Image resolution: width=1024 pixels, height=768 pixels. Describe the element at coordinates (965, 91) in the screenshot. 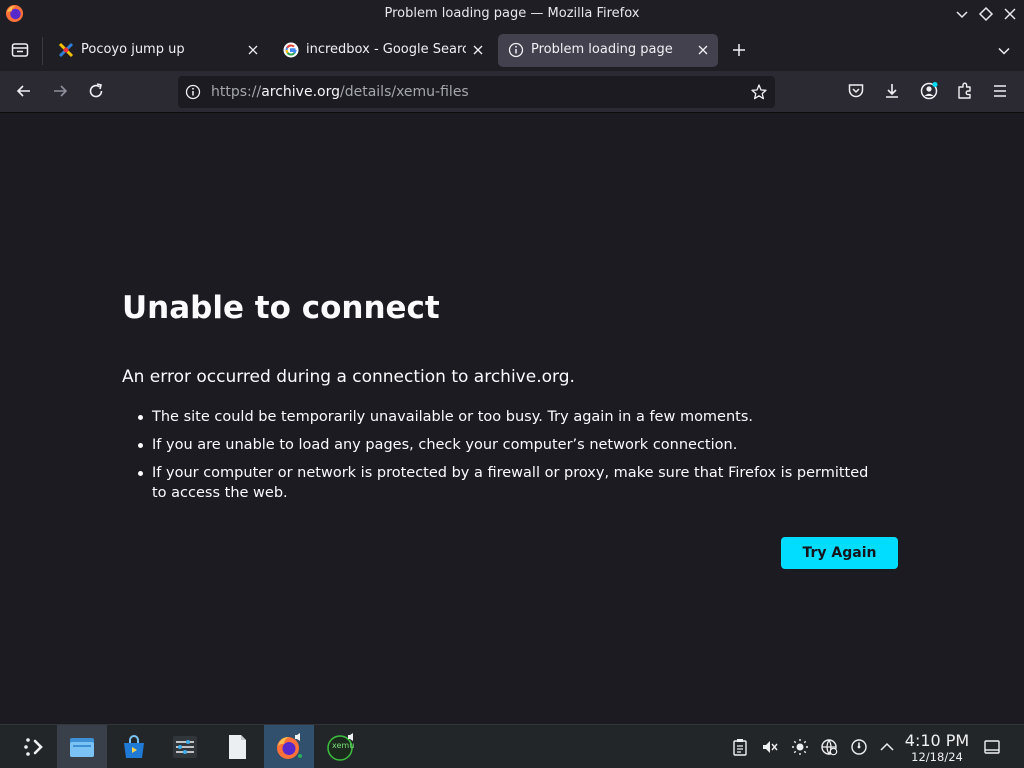

I see `extensions-icon` at that location.